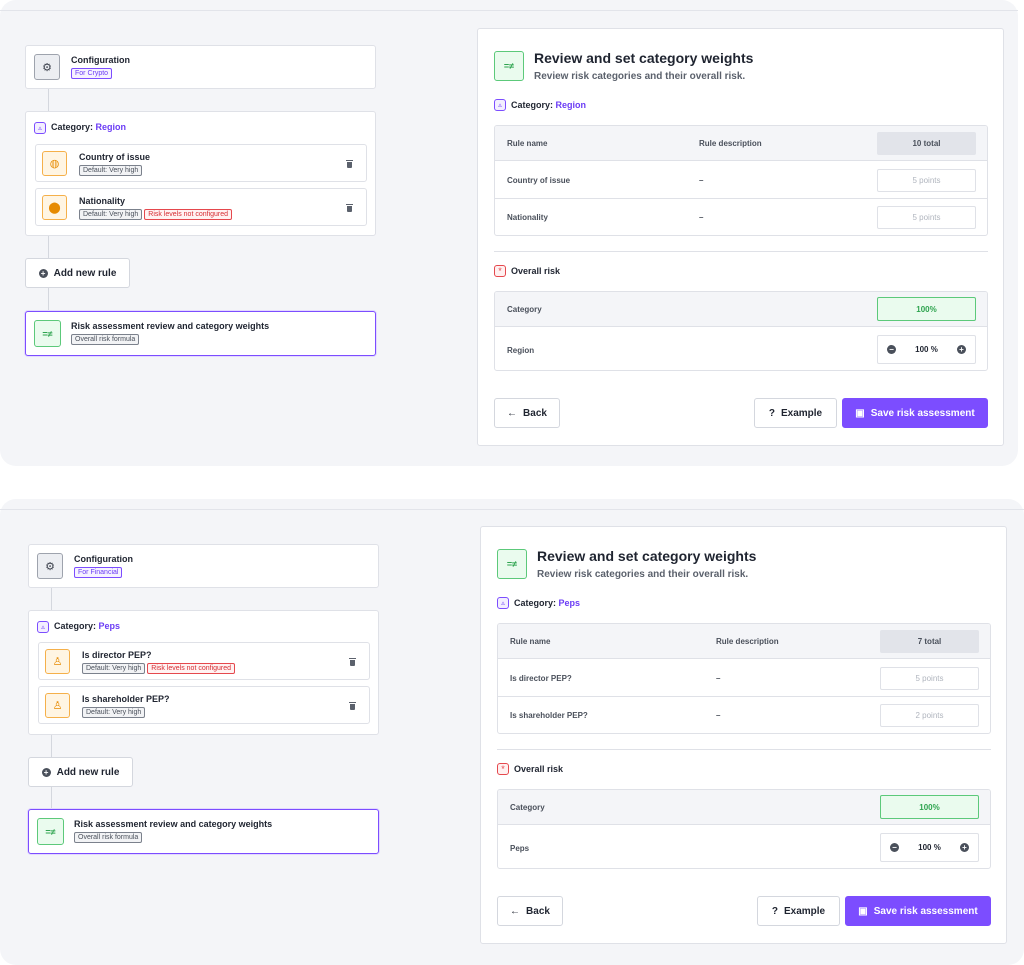  What do you see at coordinates (547, 603) in the screenshot?
I see `category-label: Category: Peps` at bounding box center [547, 603].